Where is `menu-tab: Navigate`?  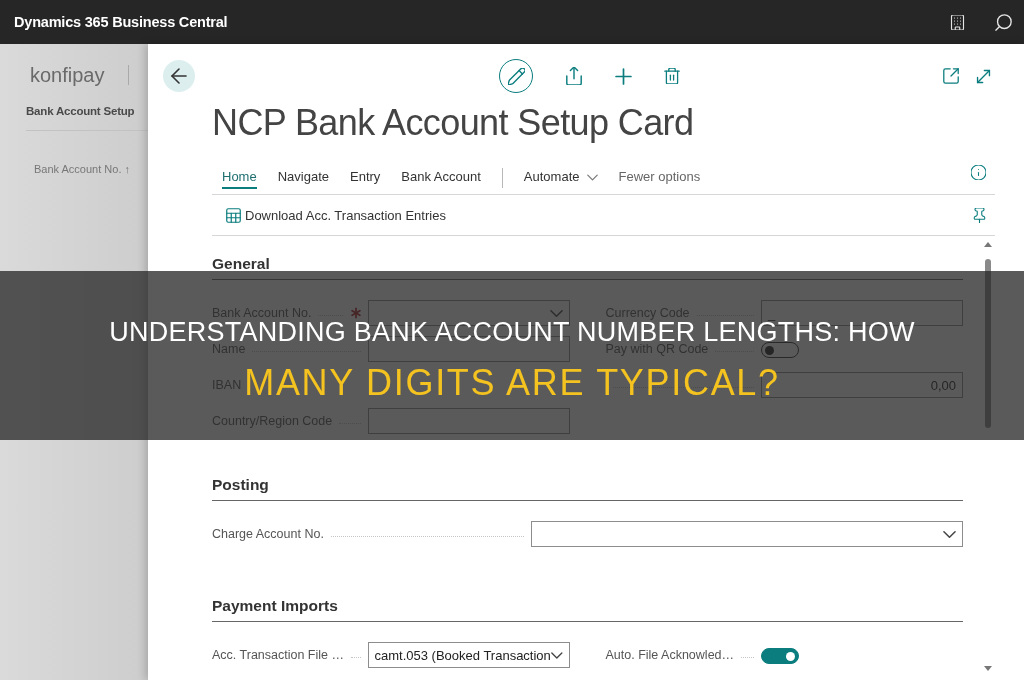 menu-tab: Navigate is located at coordinates (303, 179).